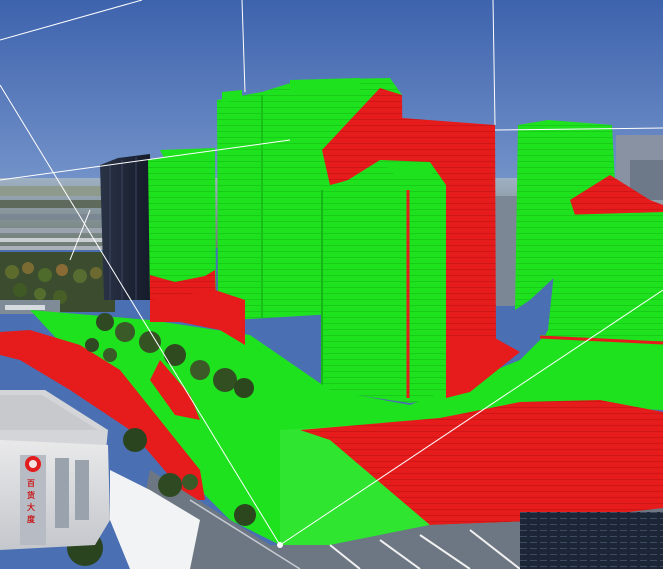  I want to click on svg-text: 大, so click(31, 507).